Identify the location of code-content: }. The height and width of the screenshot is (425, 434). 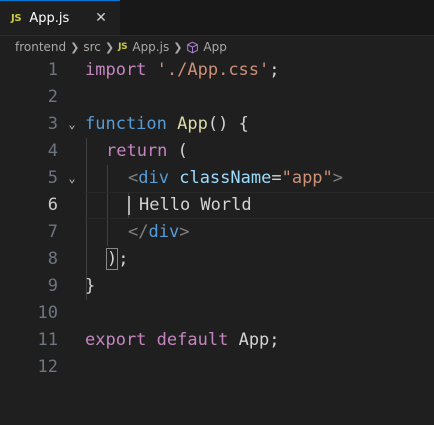
(90, 286).